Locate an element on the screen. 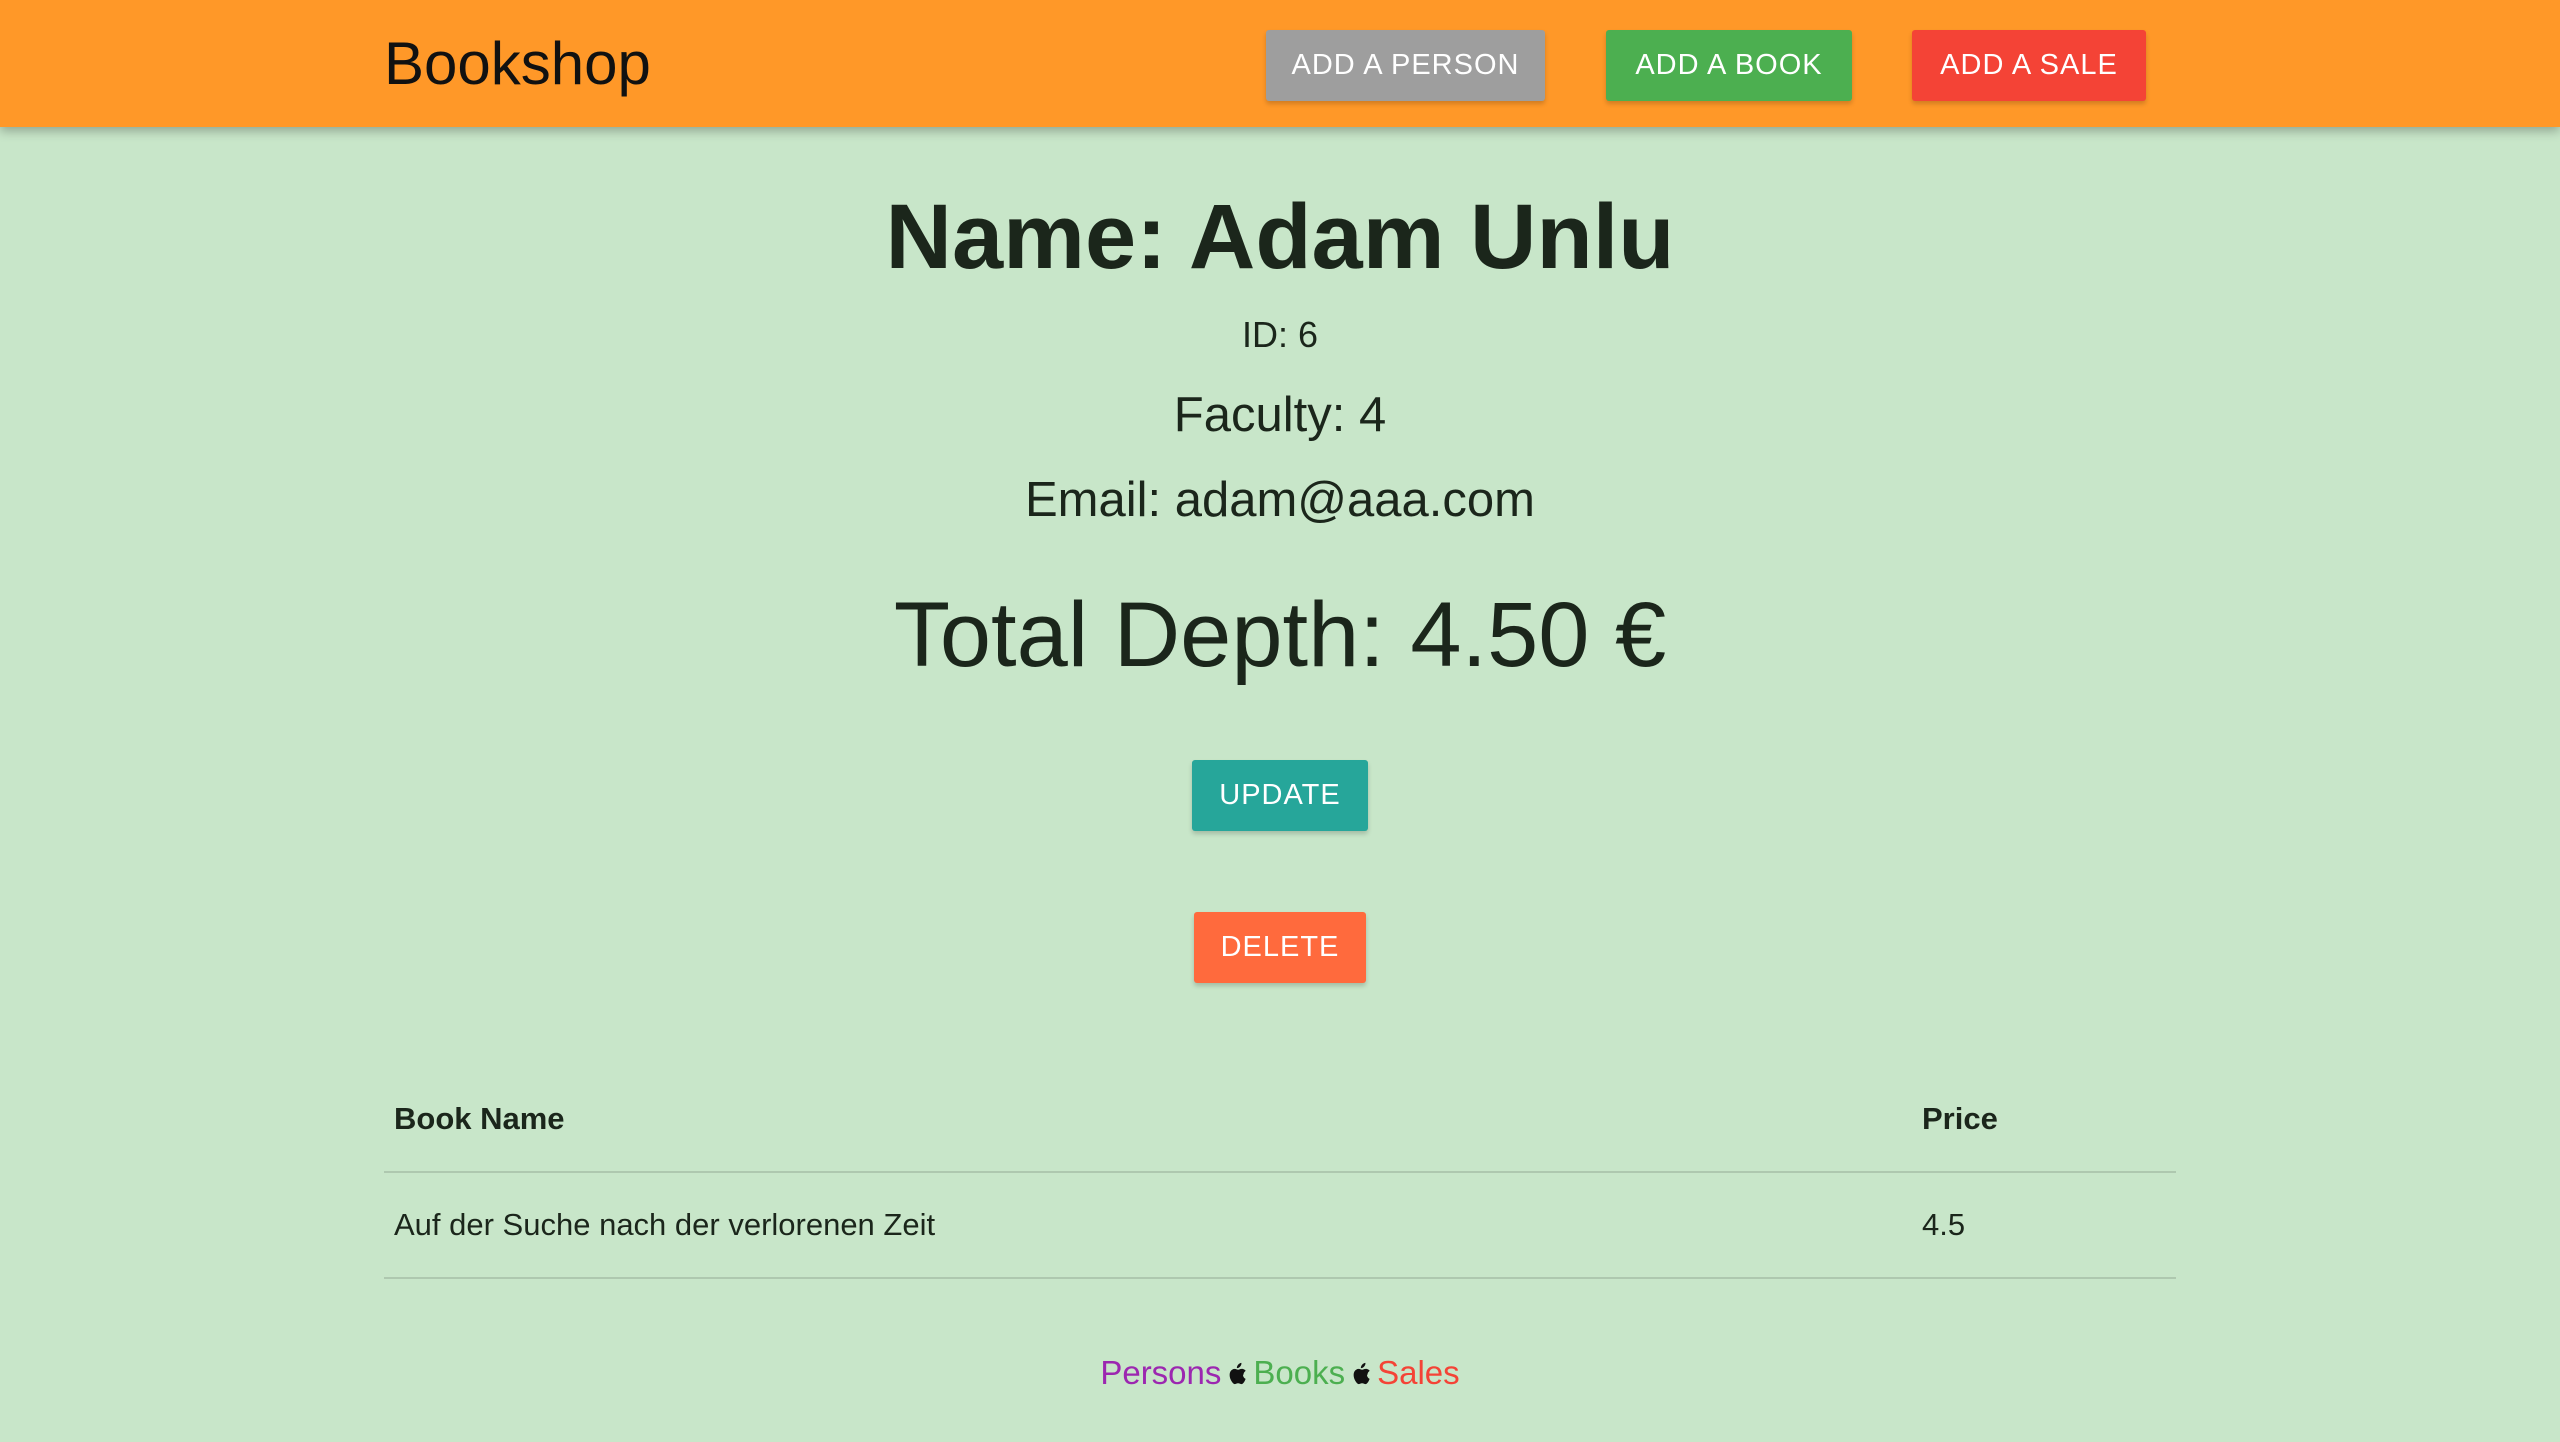  table-header-row: Book Name Price is located at coordinates (1280, 1119).